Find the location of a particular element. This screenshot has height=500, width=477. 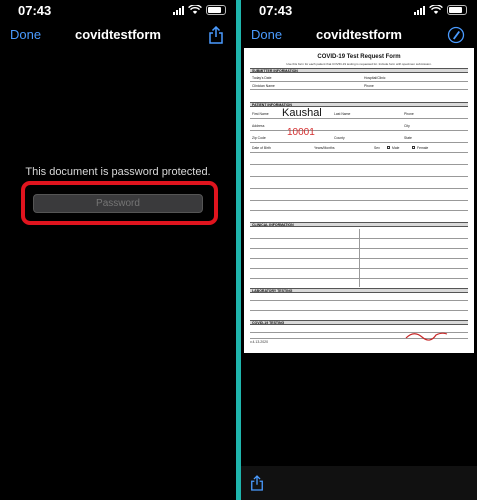

field-label: First Name is located at coordinates (260, 114).